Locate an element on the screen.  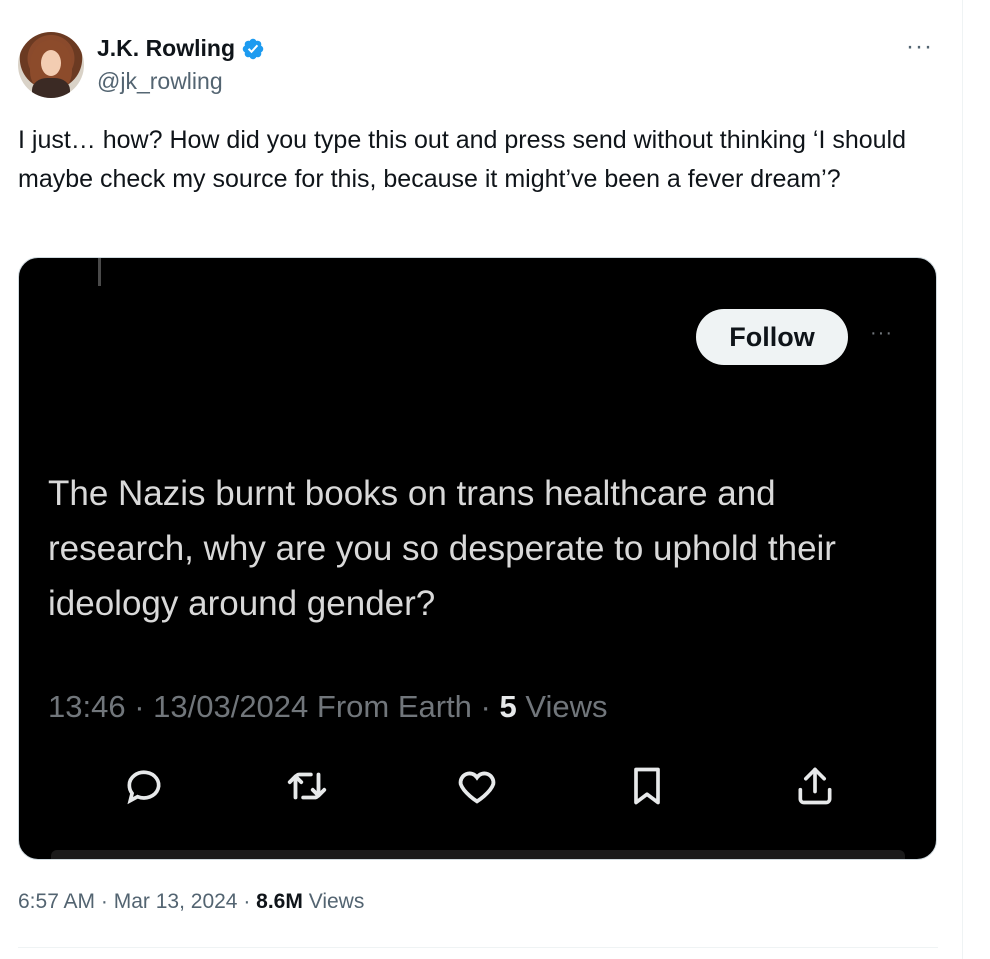
avatar is located at coordinates (51, 65).